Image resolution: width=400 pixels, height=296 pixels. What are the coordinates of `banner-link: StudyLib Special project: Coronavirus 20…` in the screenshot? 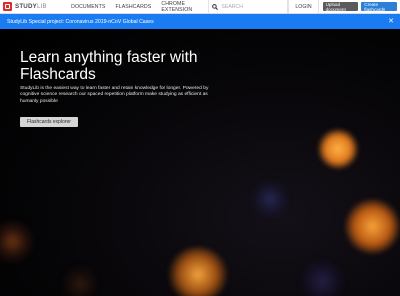 It's located at (80, 22).